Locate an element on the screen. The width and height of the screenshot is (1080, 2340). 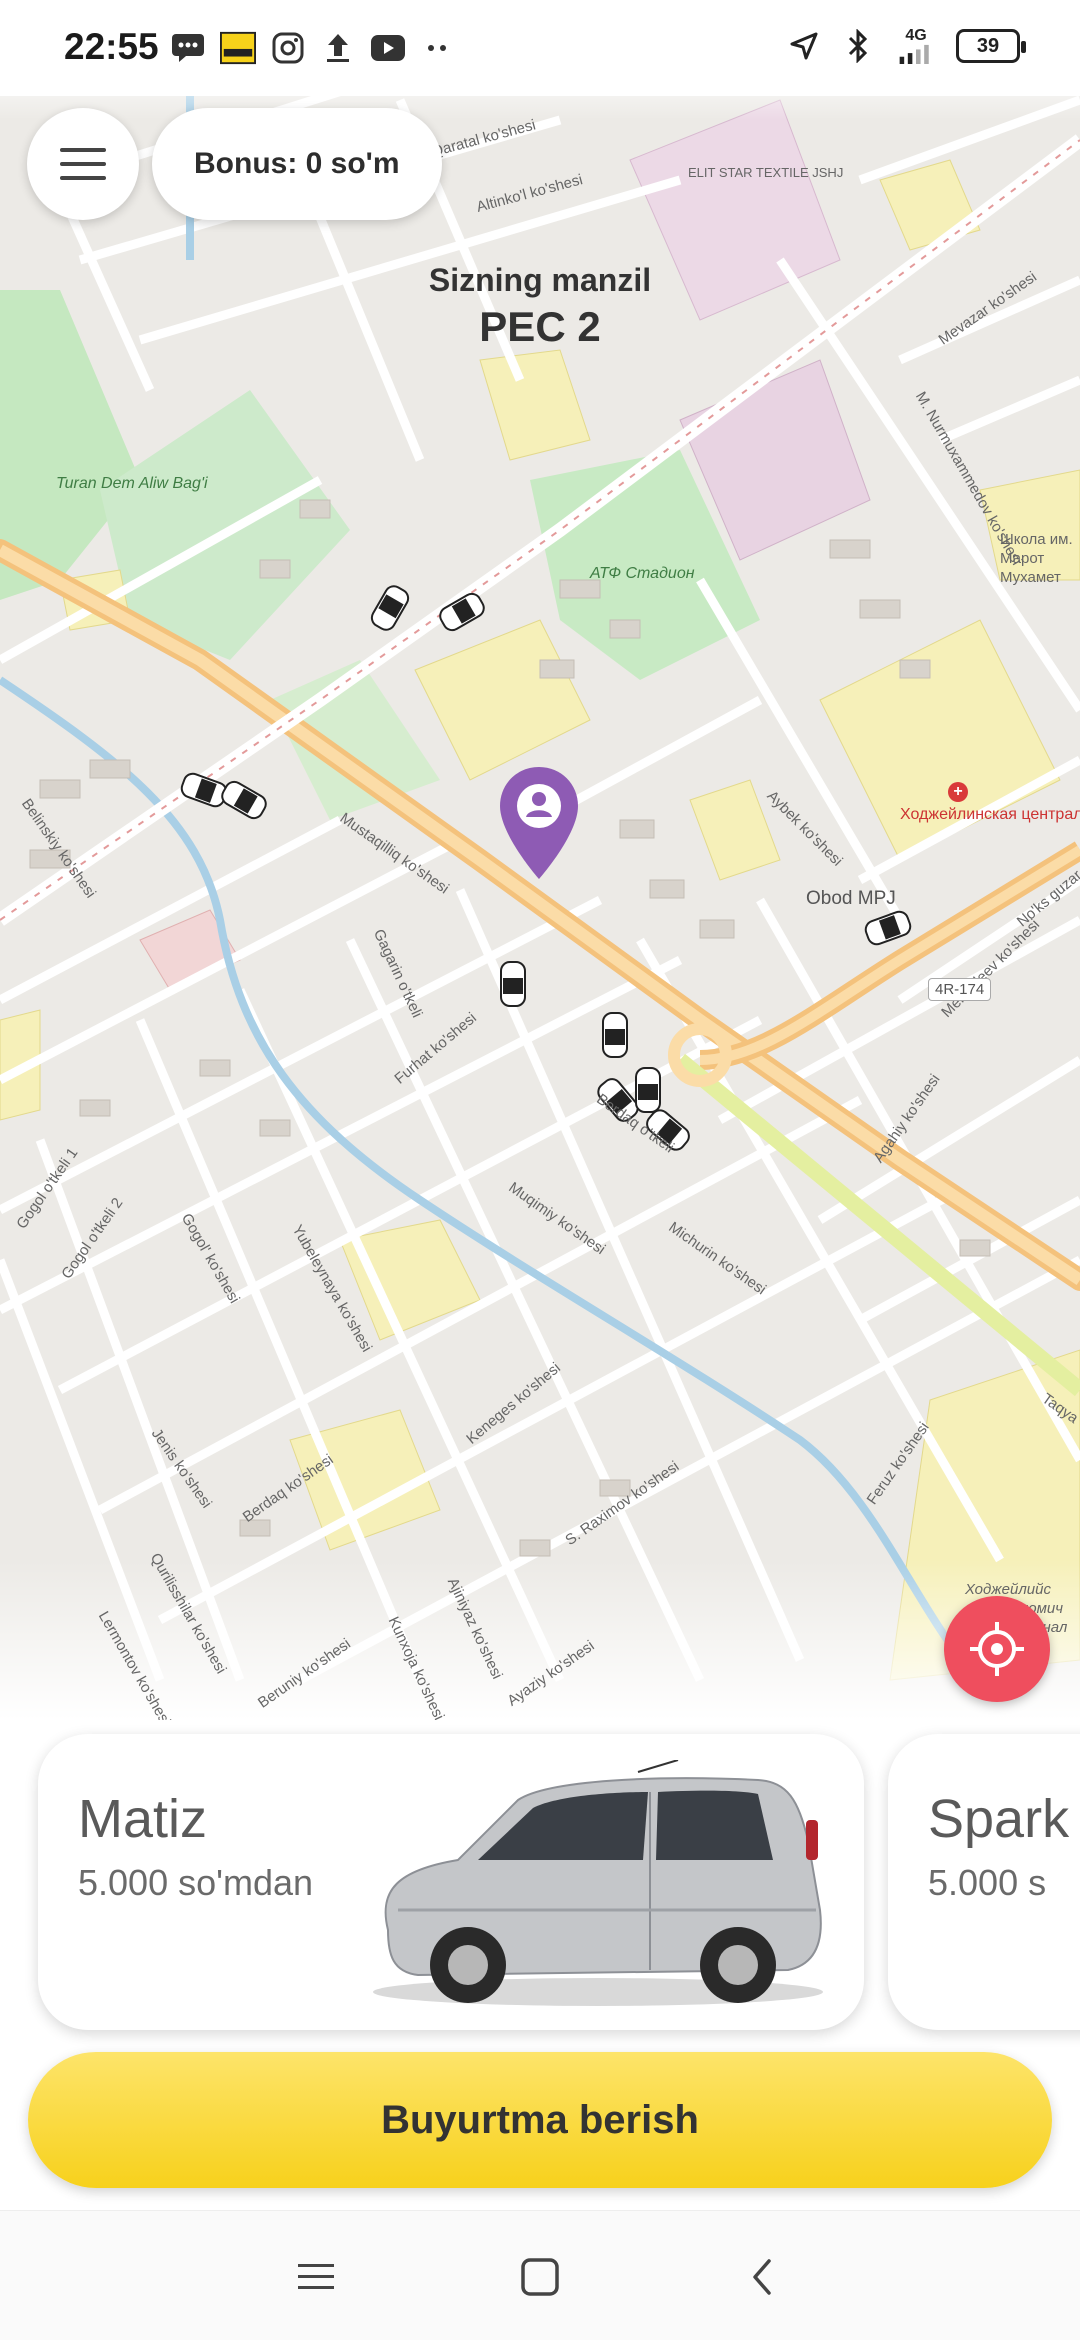
menu-lines-icon is located at coordinates (316, 2276).